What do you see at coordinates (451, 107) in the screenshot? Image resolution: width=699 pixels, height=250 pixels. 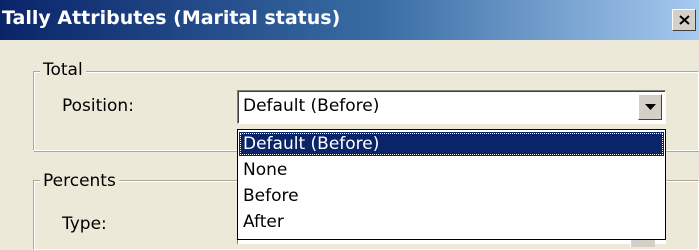 I see `position-select: Default (Before)` at bounding box center [451, 107].